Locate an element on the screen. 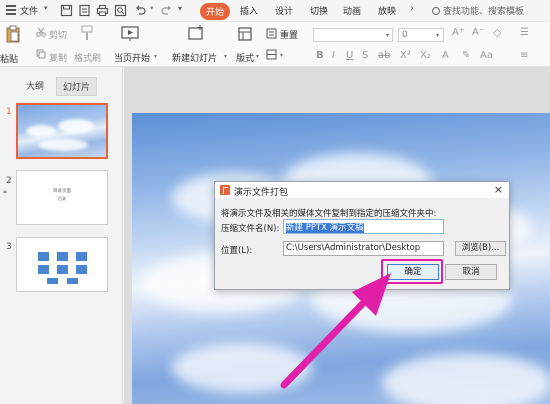 This screenshot has width=550, height=404. italic-icon: I is located at coordinates (333, 55).